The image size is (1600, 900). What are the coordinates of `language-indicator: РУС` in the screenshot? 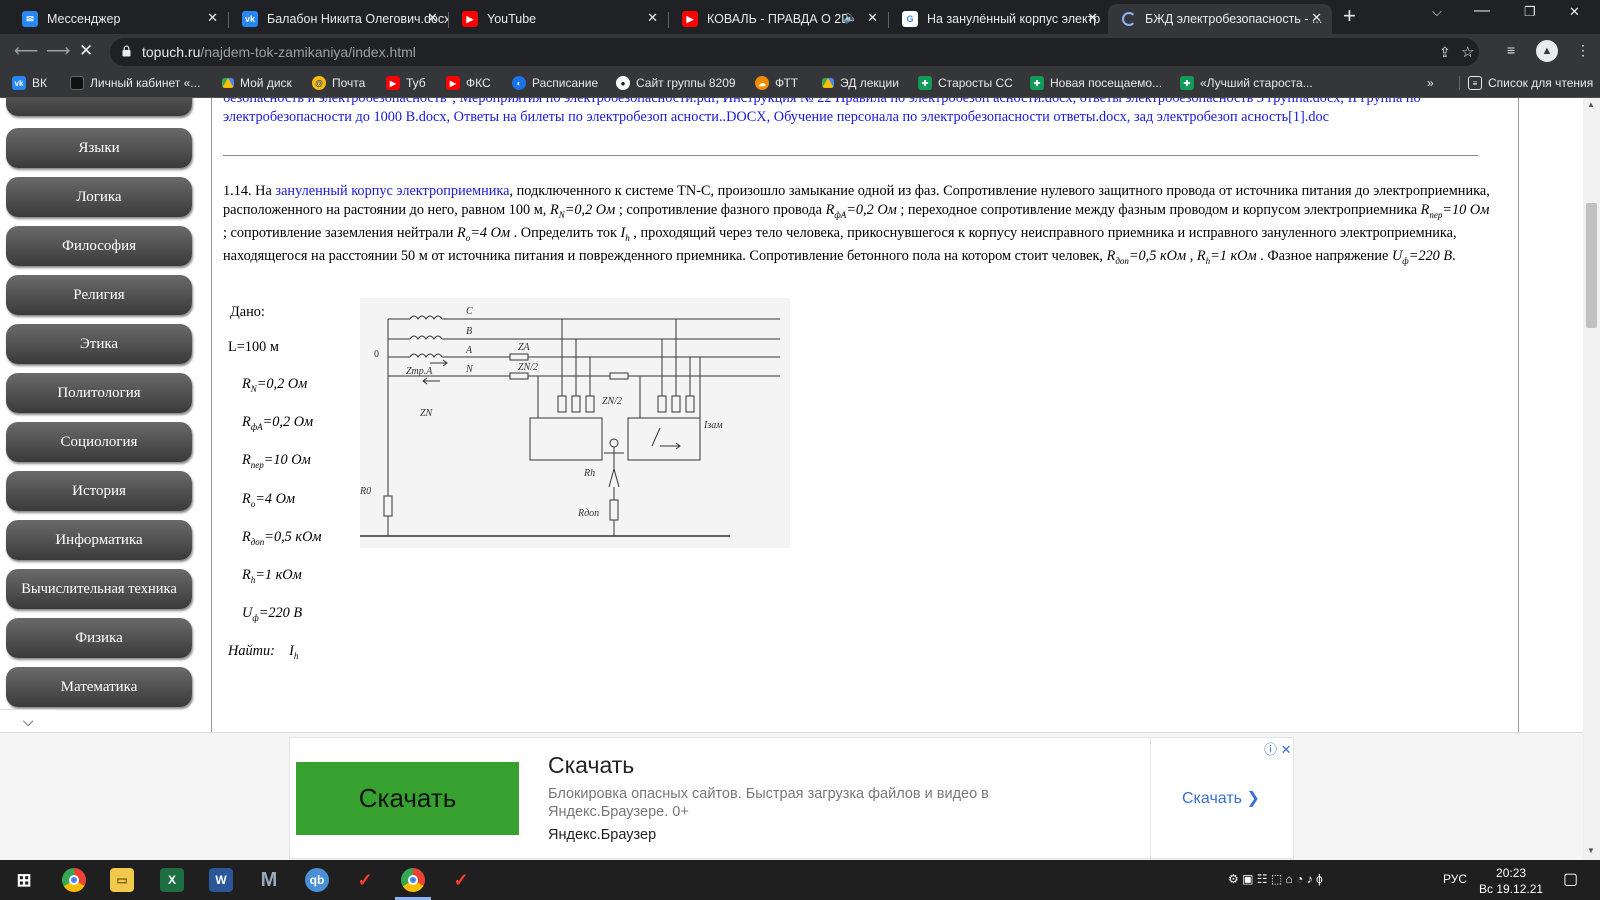 It's located at (1455, 879).